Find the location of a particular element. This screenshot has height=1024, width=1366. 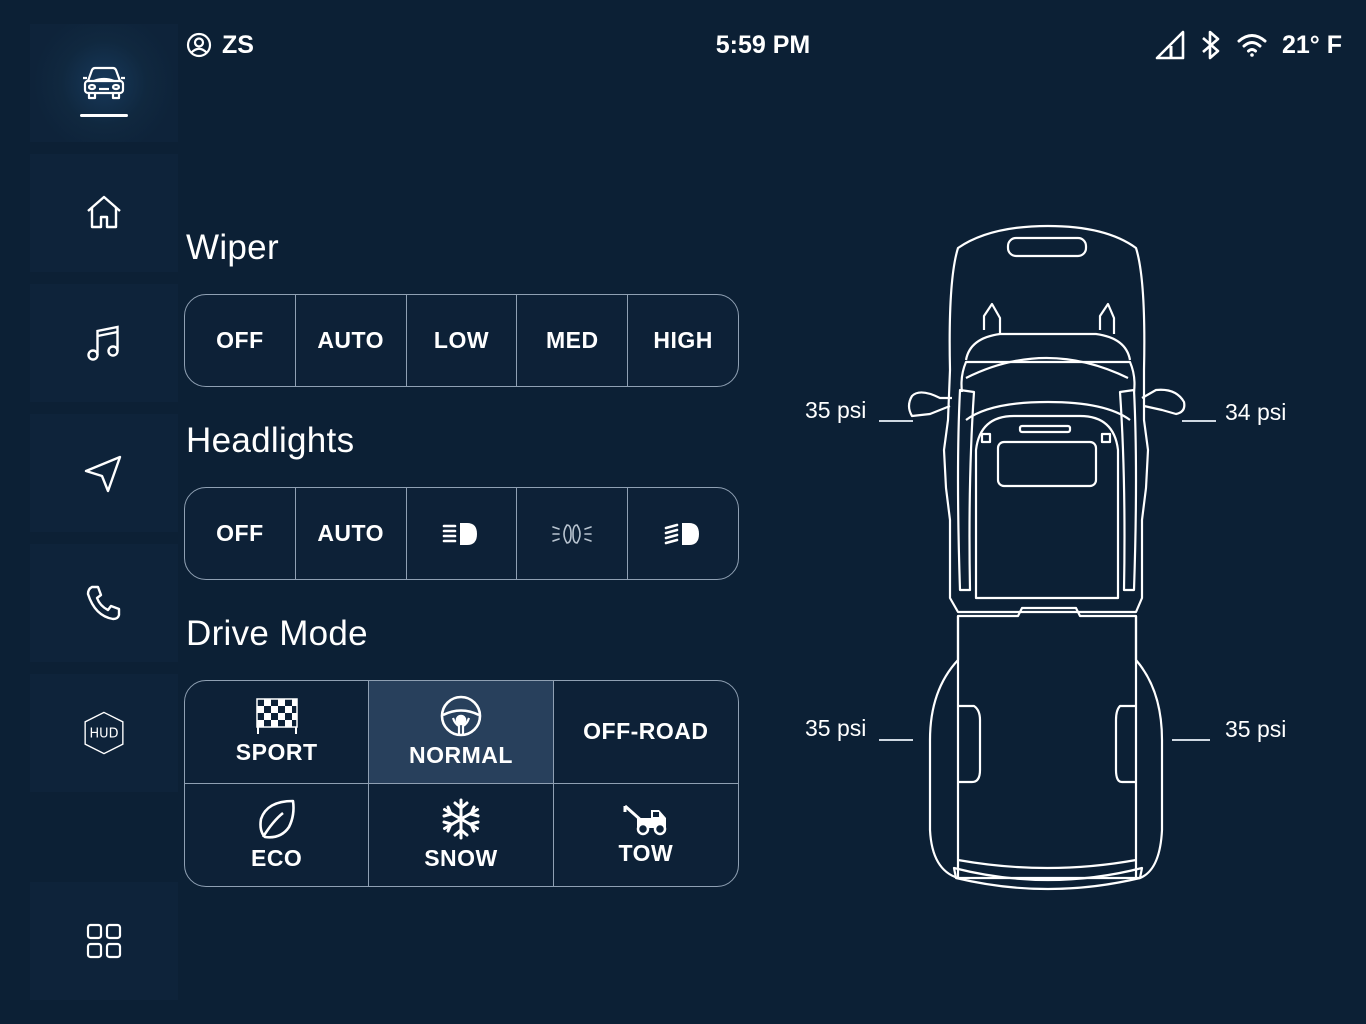

headlights-low-beam-button is located at coordinates (462, 533).